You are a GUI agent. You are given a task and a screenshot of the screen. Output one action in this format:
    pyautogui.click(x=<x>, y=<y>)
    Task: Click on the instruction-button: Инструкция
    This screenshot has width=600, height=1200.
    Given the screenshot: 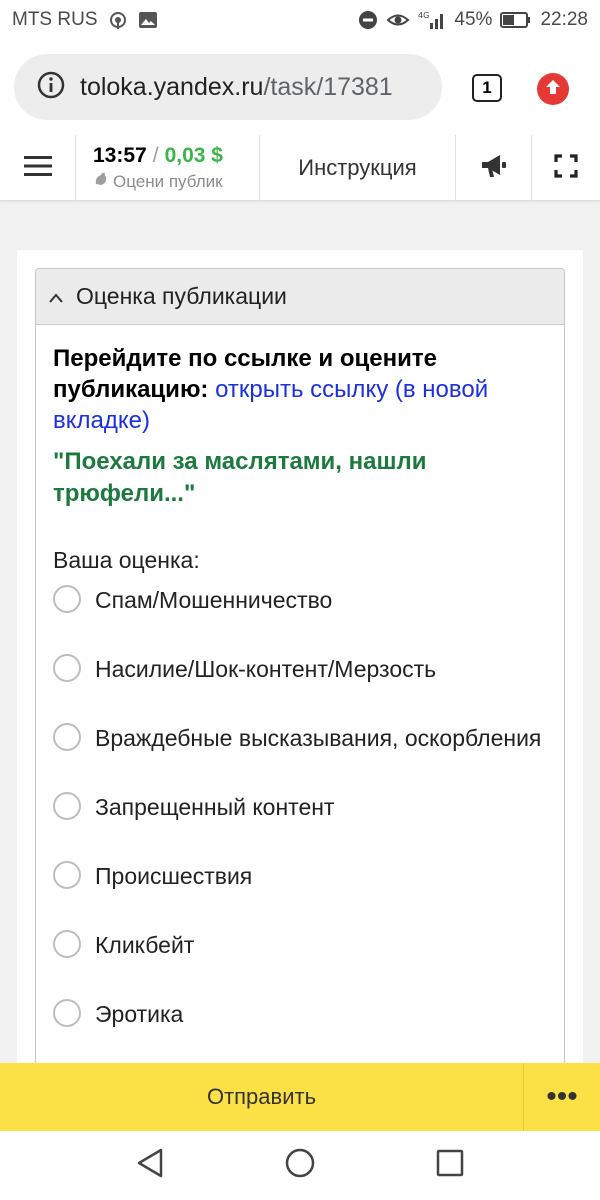 What is the action you would take?
    pyautogui.click(x=358, y=168)
    